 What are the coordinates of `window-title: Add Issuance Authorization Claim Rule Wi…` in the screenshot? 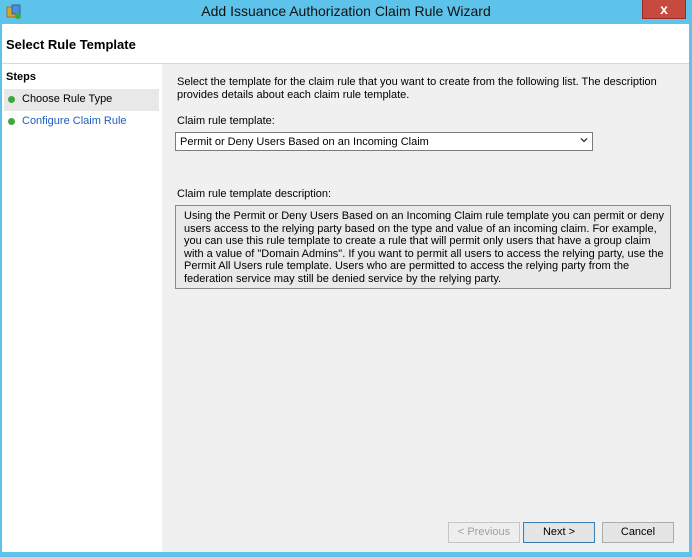 It's located at (346, 11).